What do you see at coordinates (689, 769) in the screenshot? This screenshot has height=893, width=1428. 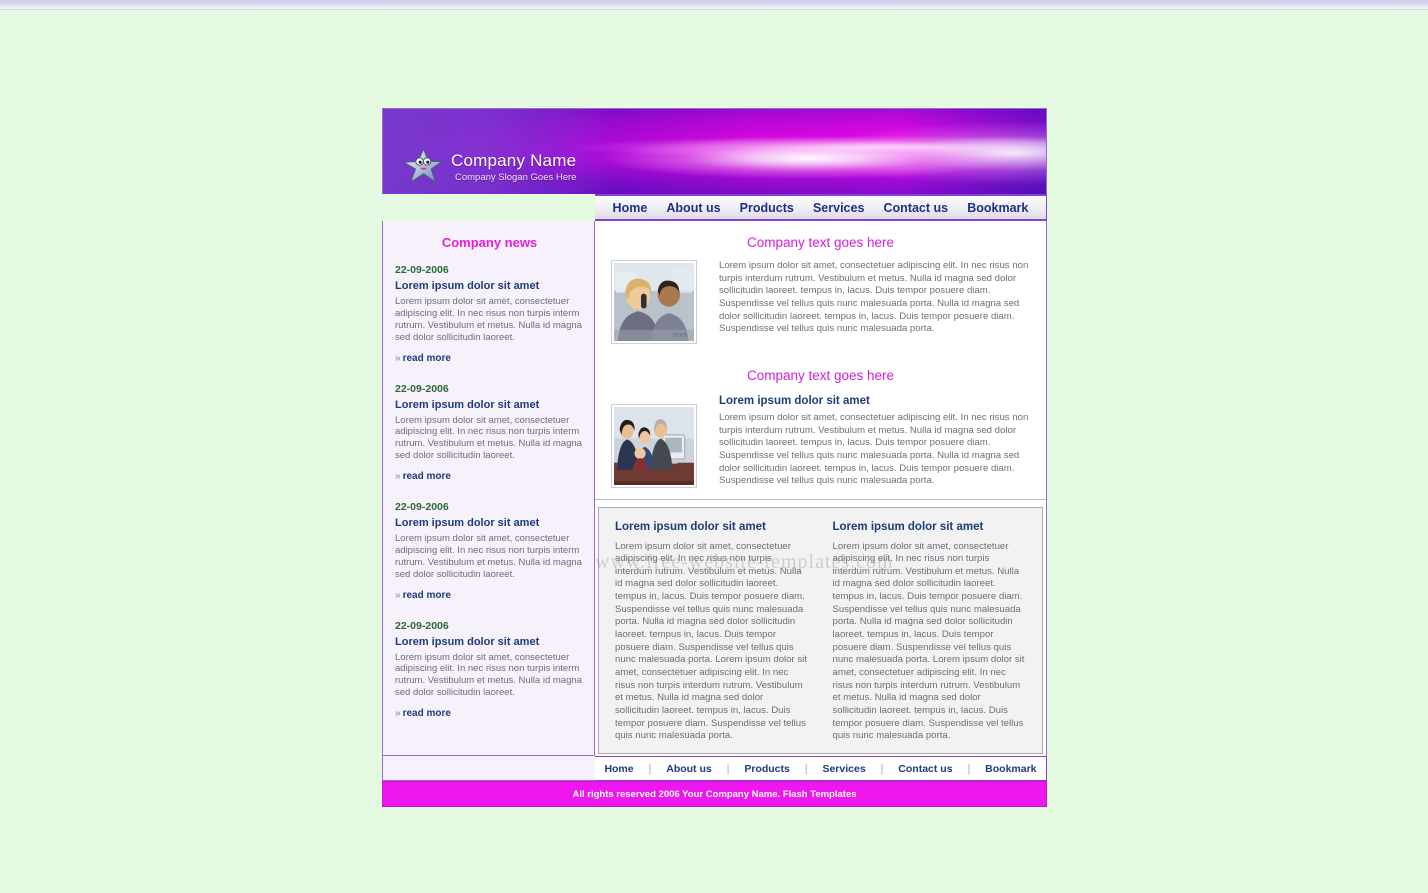 I see `footer-nav-item-about-us: About us` at bounding box center [689, 769].